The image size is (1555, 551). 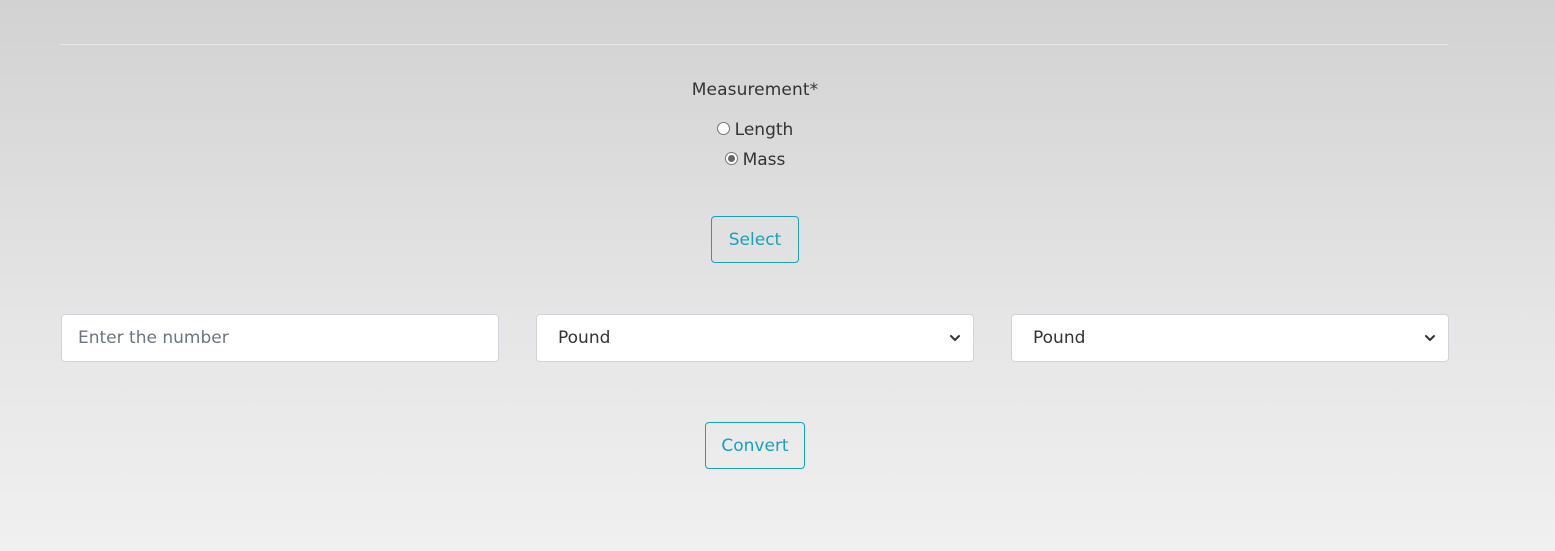 I want to click on to-unit-value: Pound, so click(x=1059, y=338).